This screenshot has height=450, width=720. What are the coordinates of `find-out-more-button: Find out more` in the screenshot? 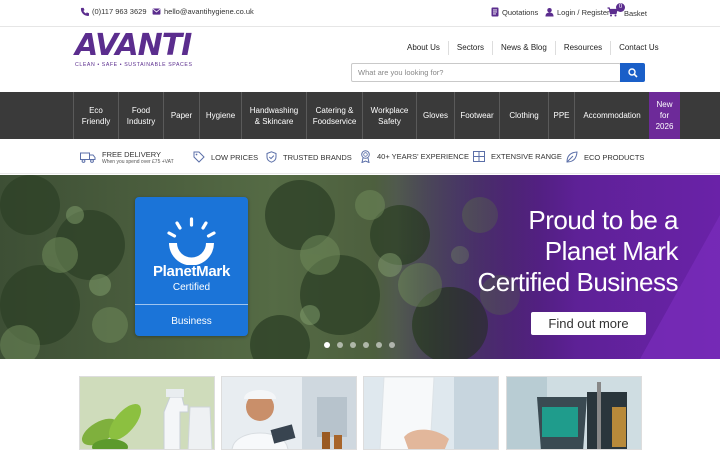 It's located at (588, 323).